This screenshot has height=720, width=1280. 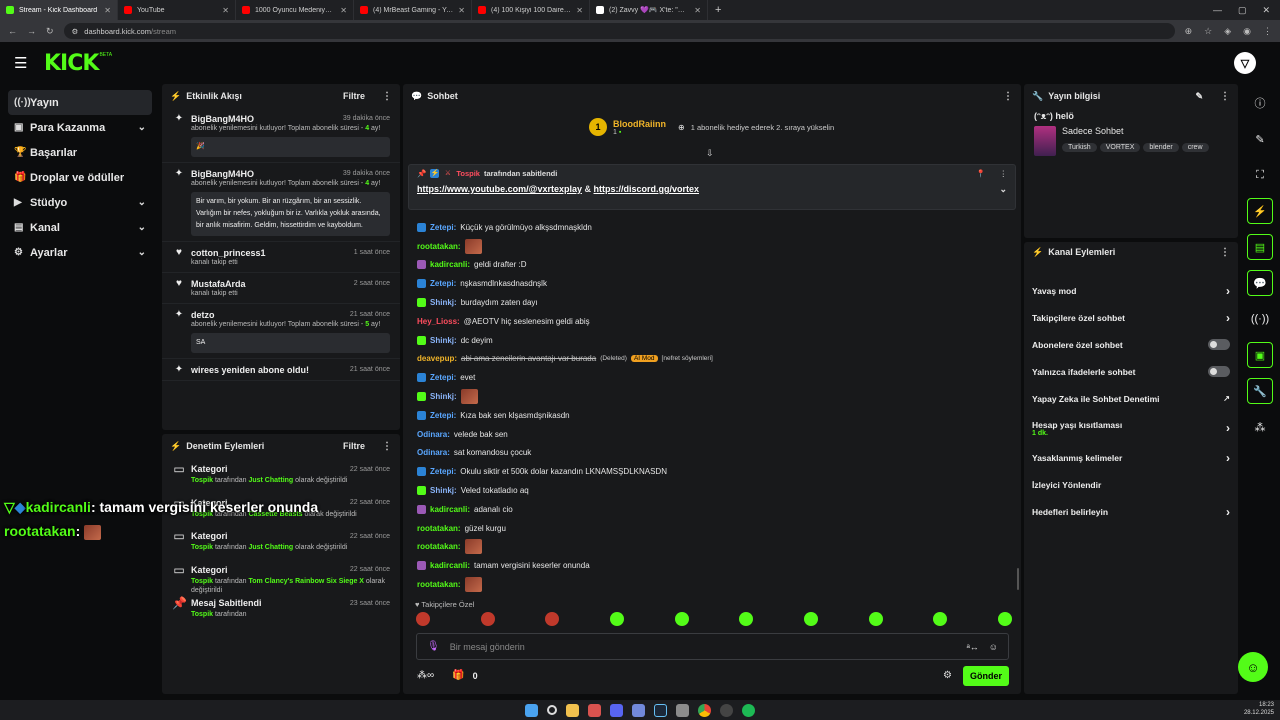 What do you see at coordinates (1266, 10) in the screenshot?
I see `close-window-icon: ✕` at bounding box center [1266, 10].